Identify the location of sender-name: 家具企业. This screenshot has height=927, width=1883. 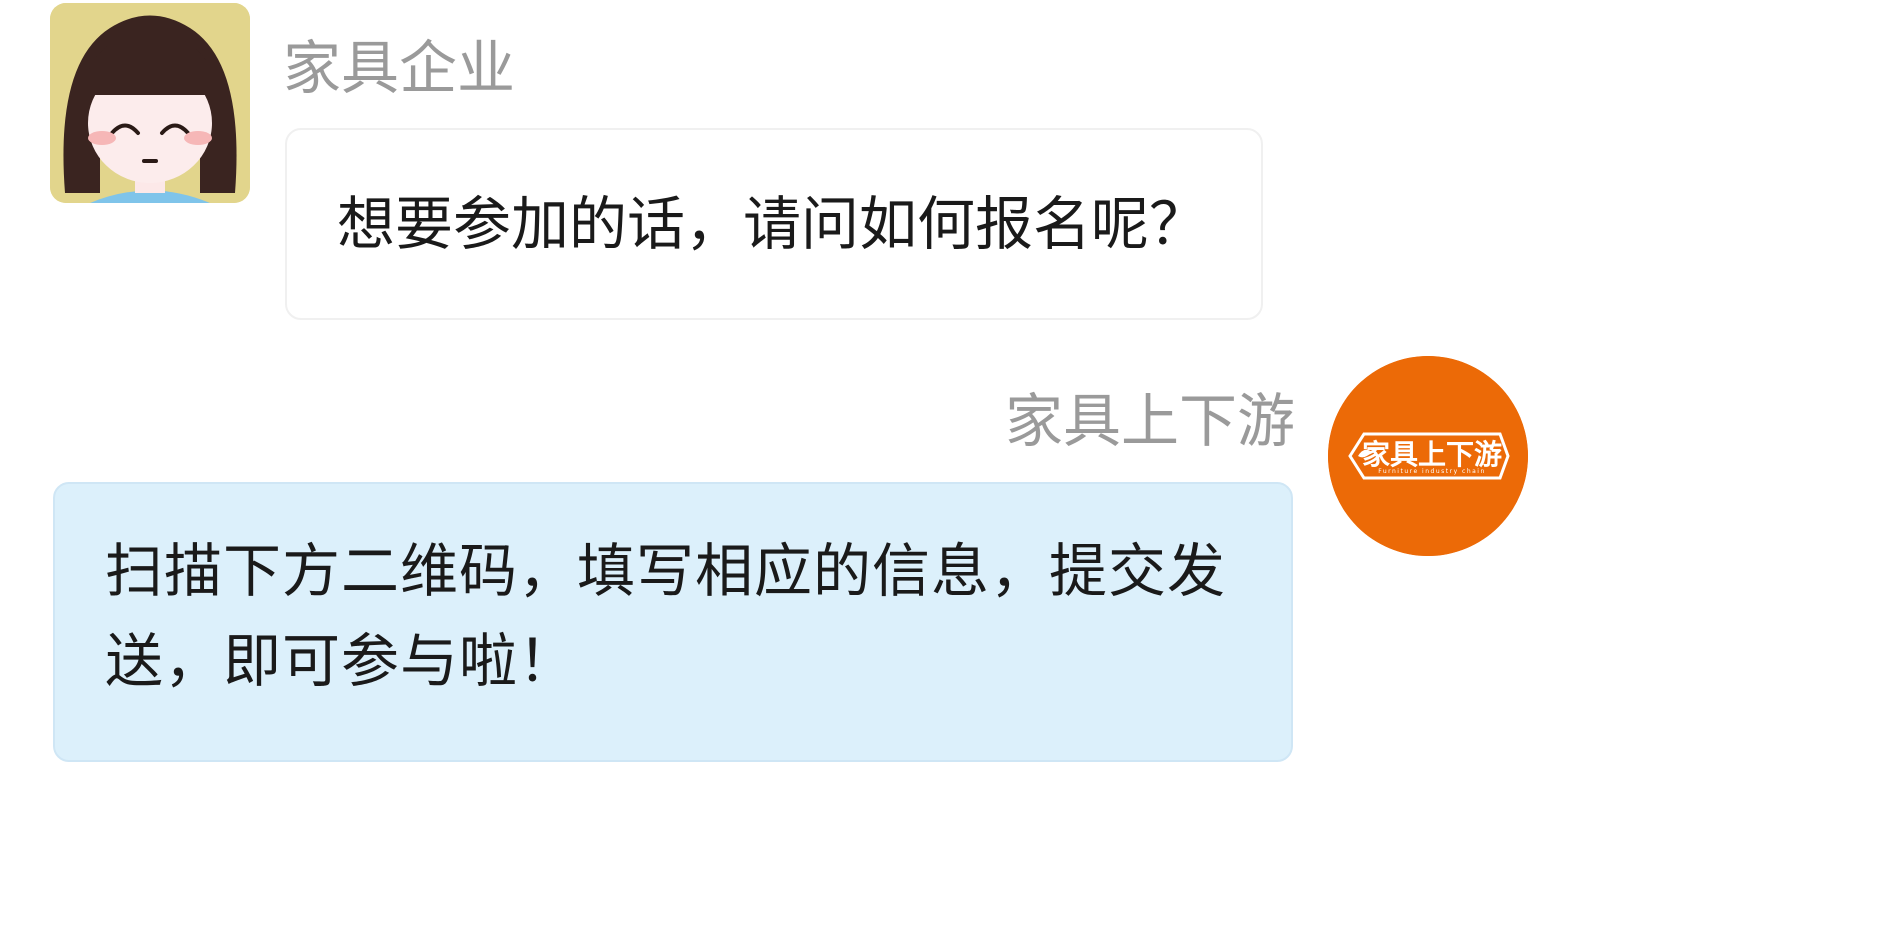
(399, 68).